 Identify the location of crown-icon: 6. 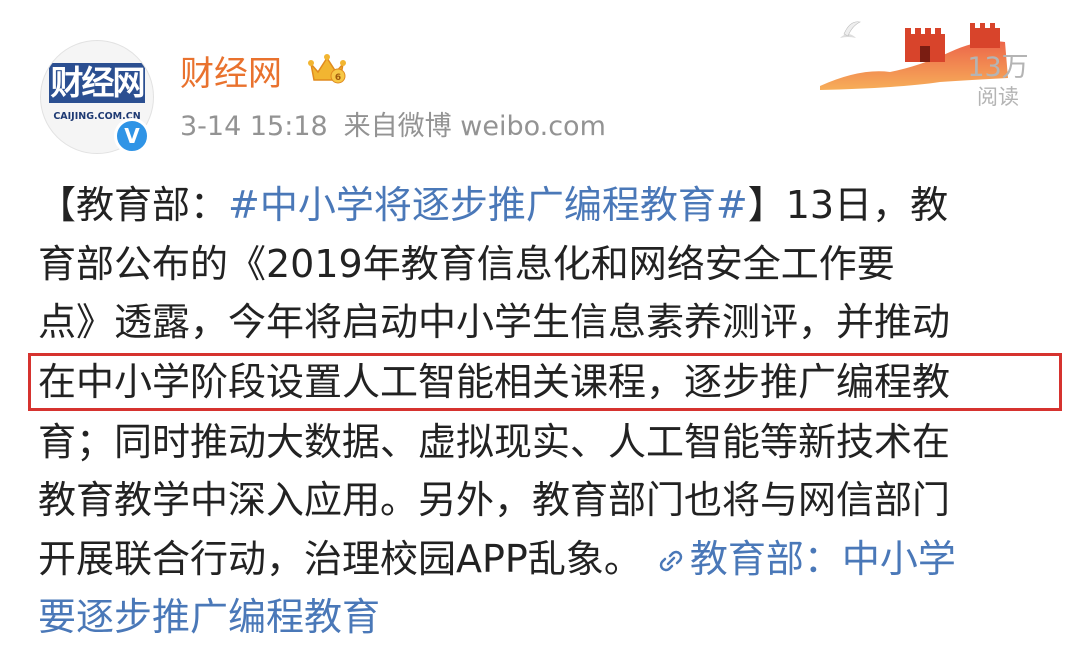
(327, 69).